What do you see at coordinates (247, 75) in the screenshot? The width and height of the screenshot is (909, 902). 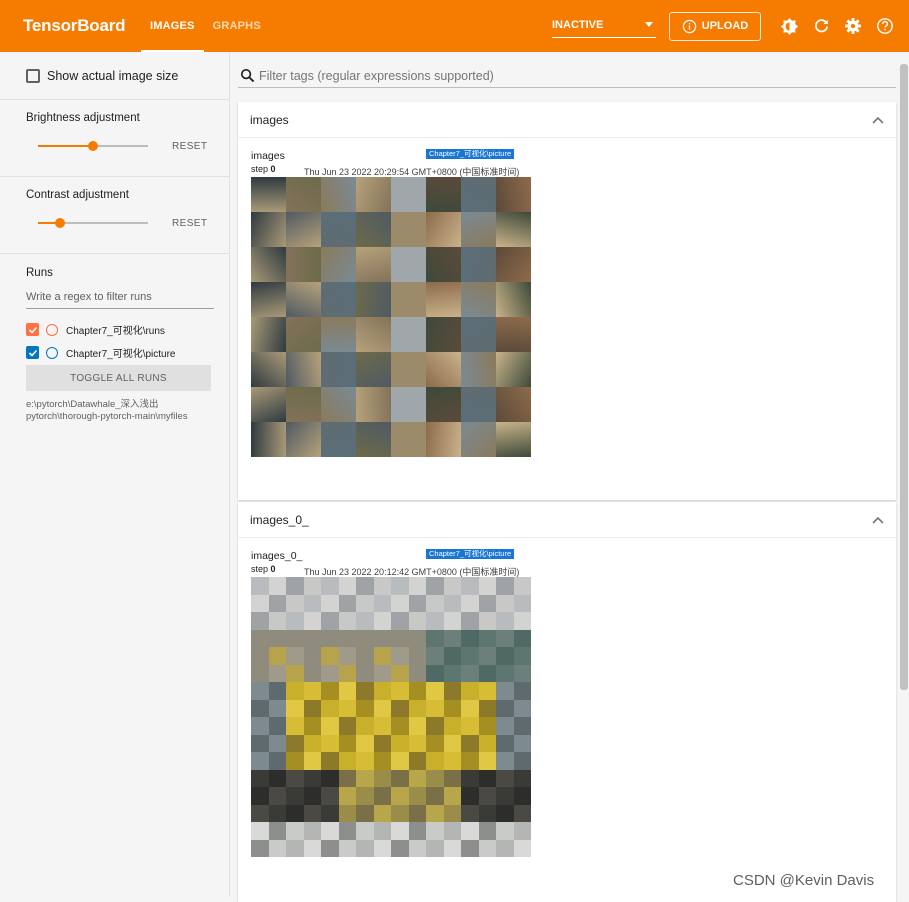 I see `search-icon` at bounding box center [247, 75].